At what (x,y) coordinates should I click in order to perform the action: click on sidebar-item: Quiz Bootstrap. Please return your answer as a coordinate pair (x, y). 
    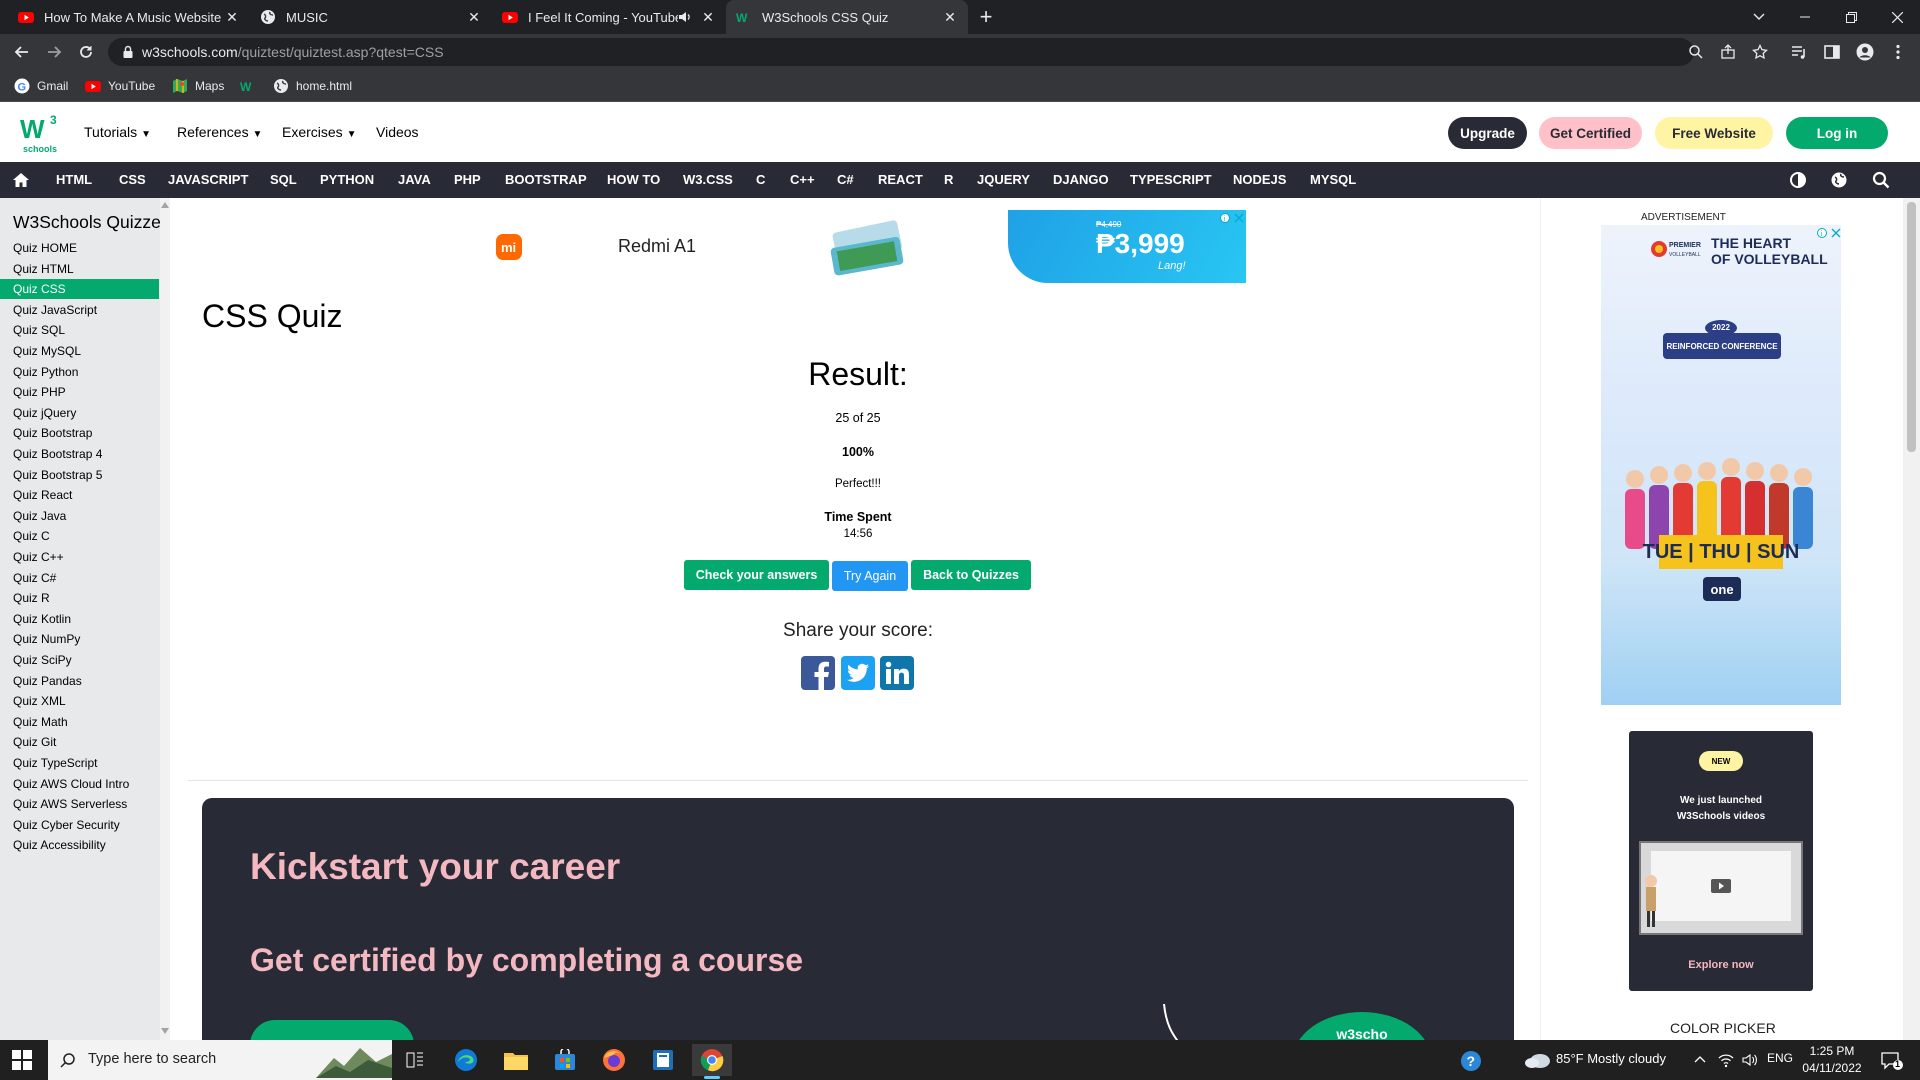
    Looking at the image, I should click on (79, 433).